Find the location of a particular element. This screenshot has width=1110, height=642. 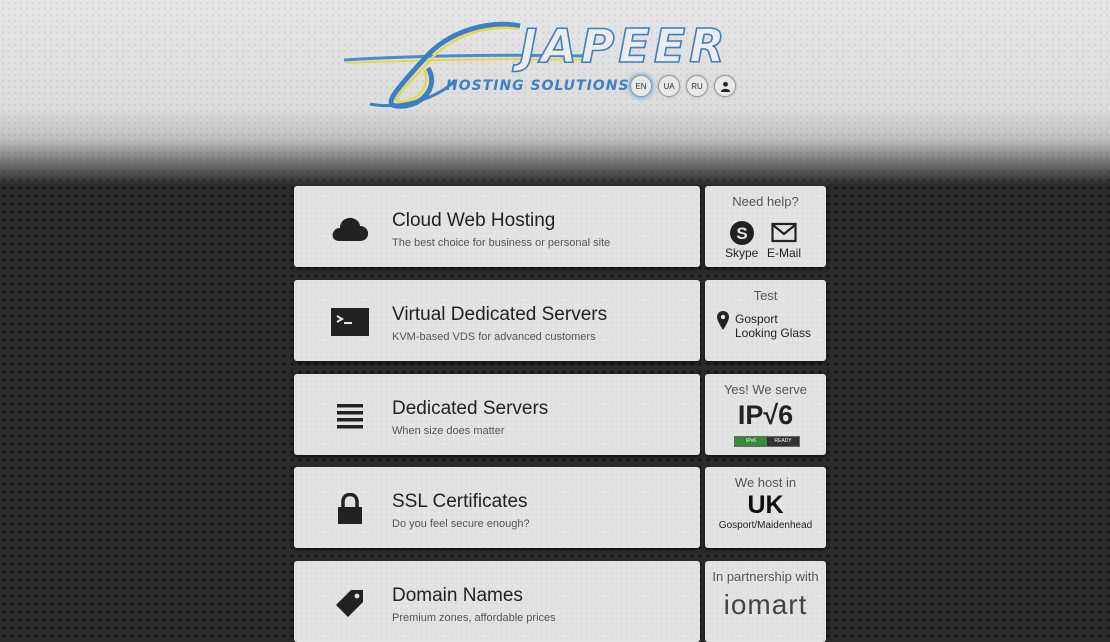

service-title: Dedicated Servers is located at coordinates (470, 408).